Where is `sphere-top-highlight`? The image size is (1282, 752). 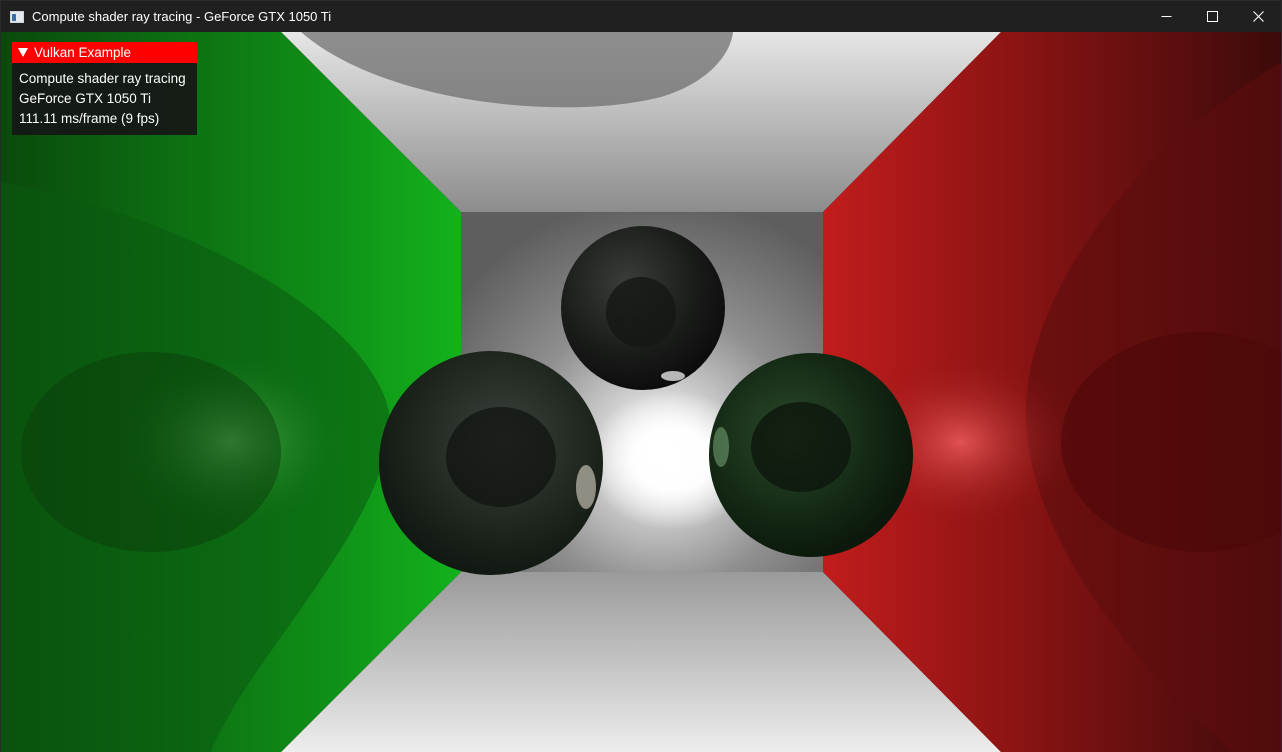
sphere-top-highlight is located at coordinates (673, 376).